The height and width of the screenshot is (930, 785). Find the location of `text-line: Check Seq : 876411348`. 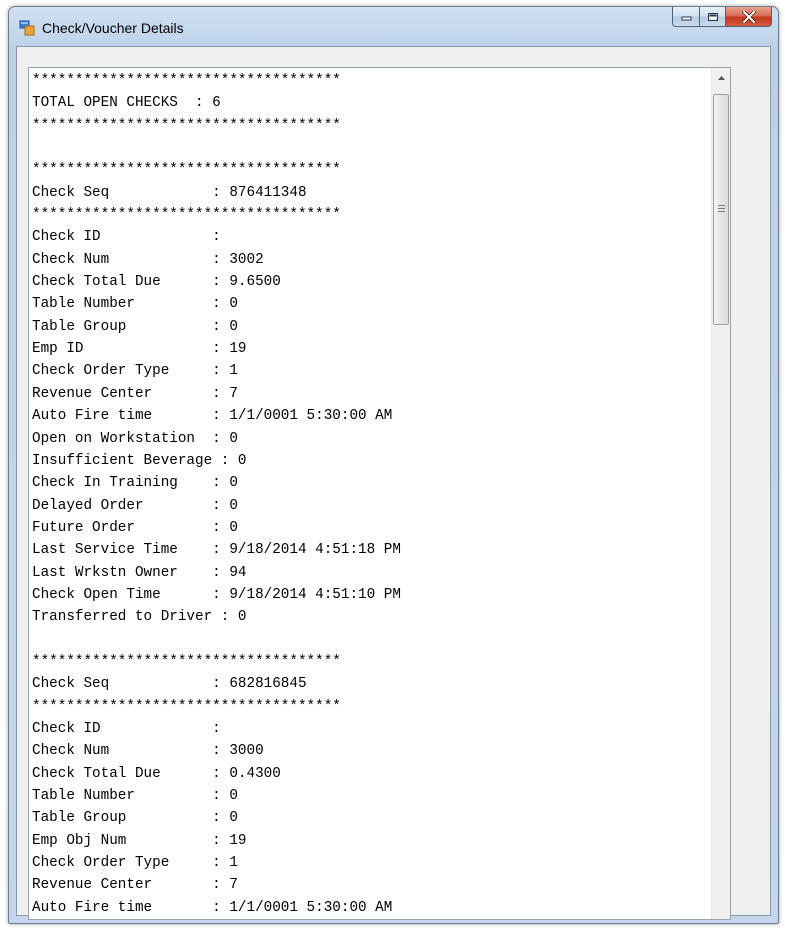

text-line: Check Seq : 876411348 is located at coordinates (169, 192).